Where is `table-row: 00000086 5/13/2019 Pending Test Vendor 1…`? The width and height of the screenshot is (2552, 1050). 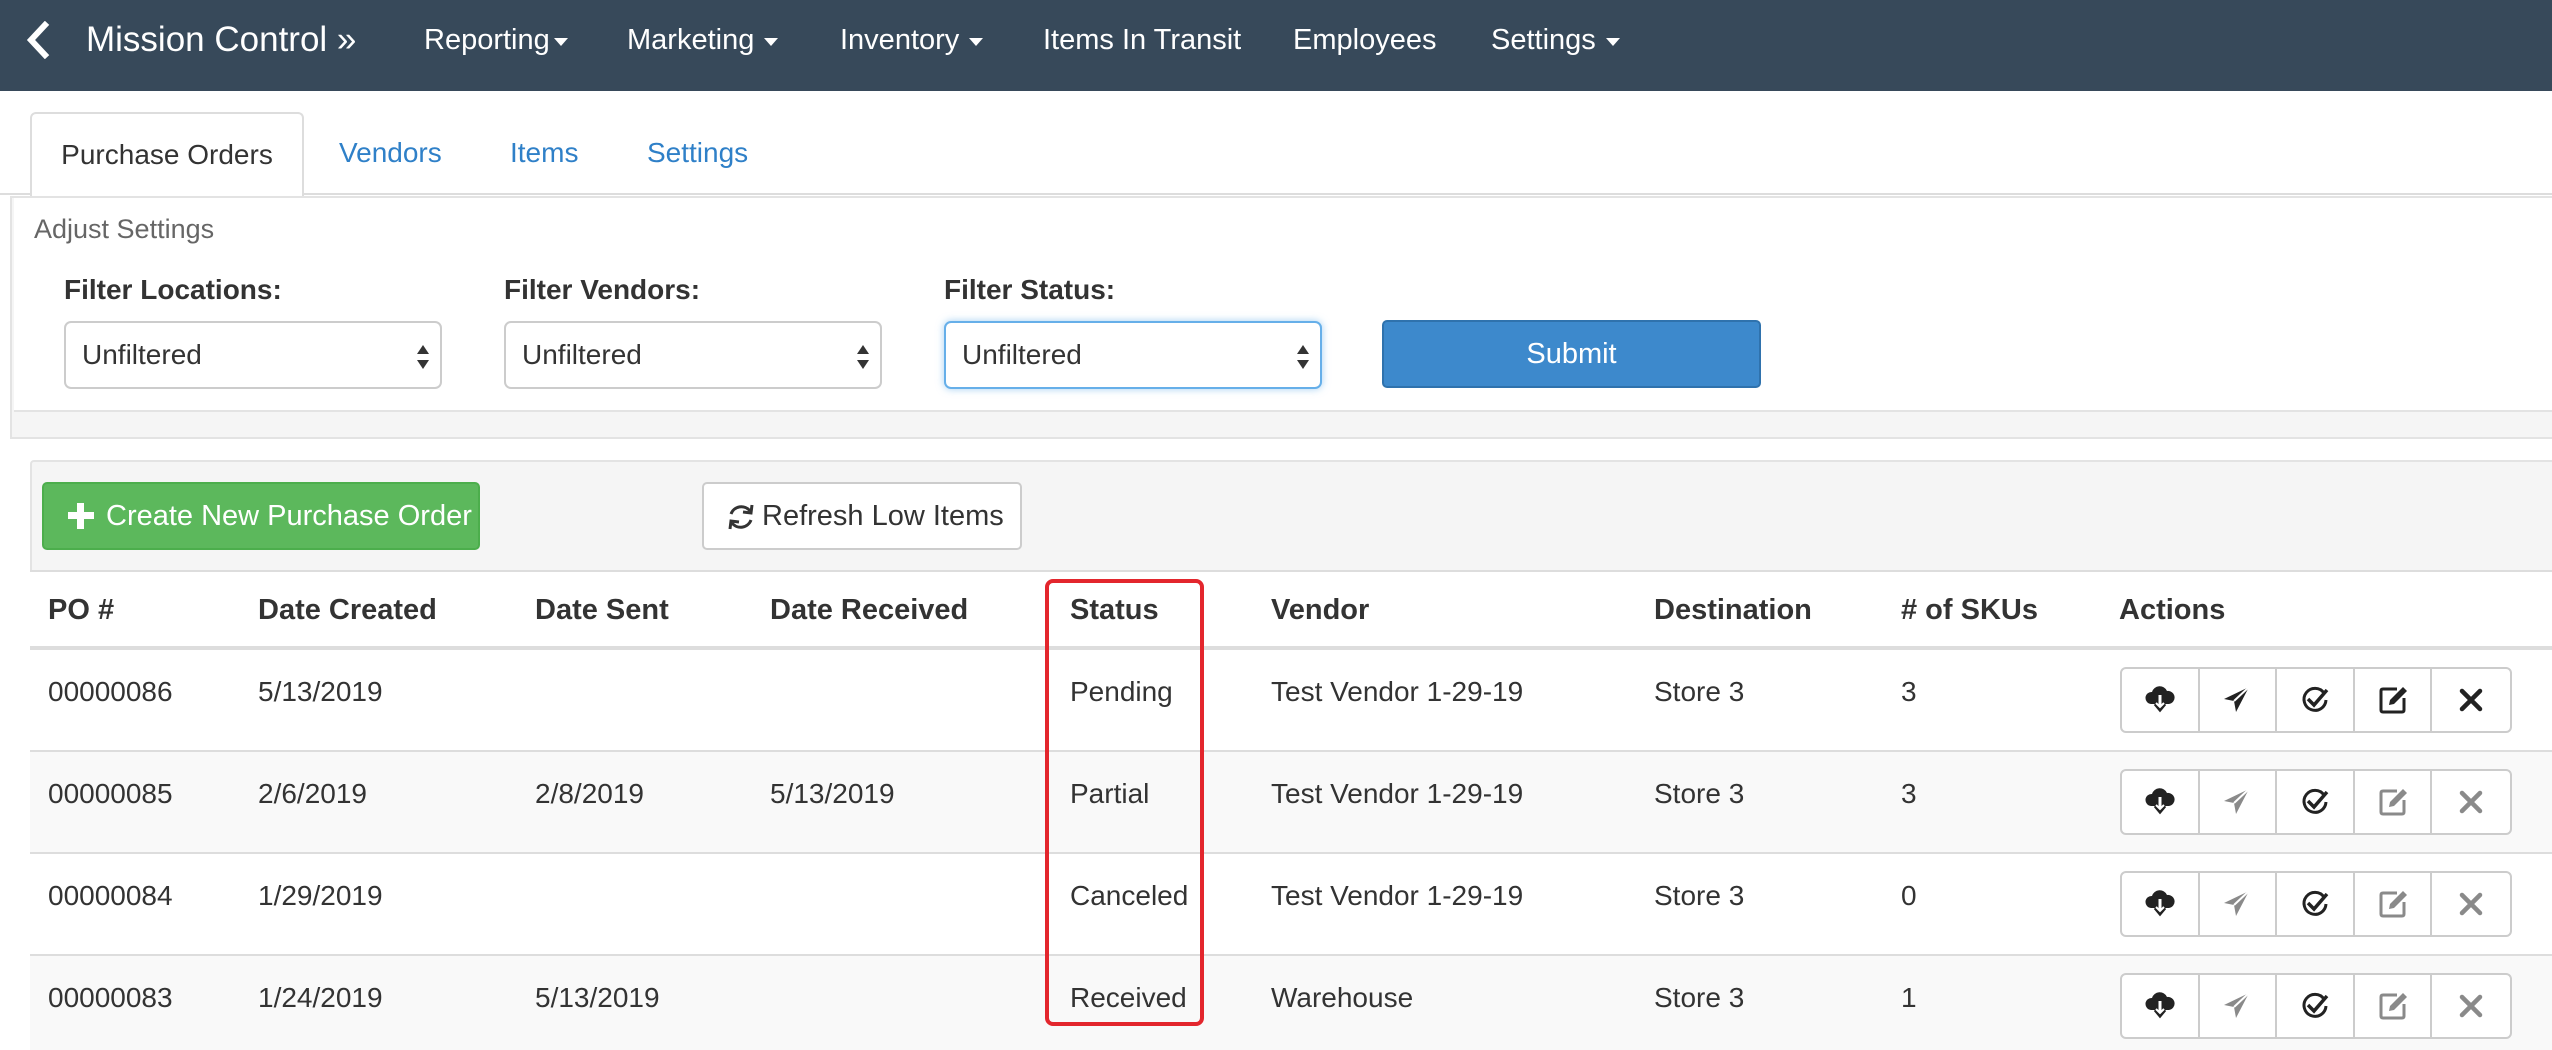 table-row: 00000086 5/13/2019 Pending Test Vendor 1… is located at coordinates (1291, 701).